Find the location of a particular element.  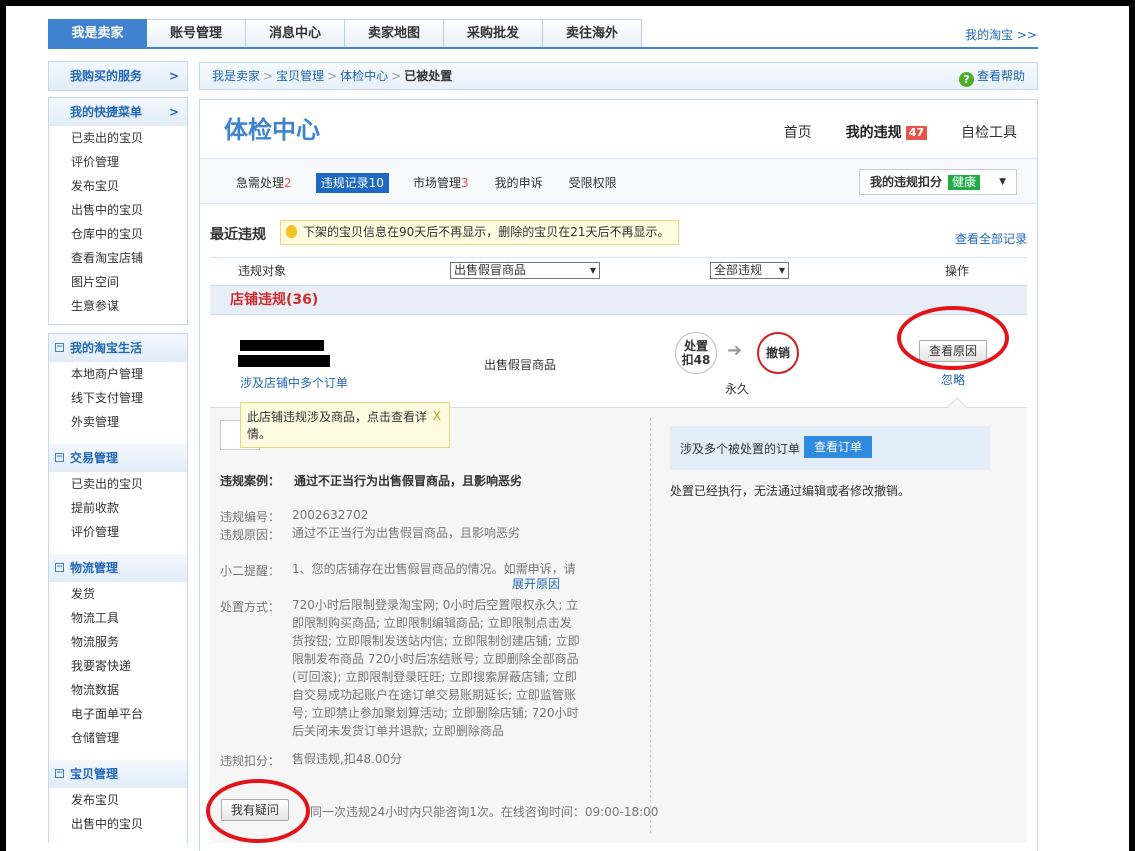

breadcrumb: 我是卖家 > 宝贝管理 > 体检中心 > 已被处置 ? 查看帮助 is located at coordinates (618, 76).